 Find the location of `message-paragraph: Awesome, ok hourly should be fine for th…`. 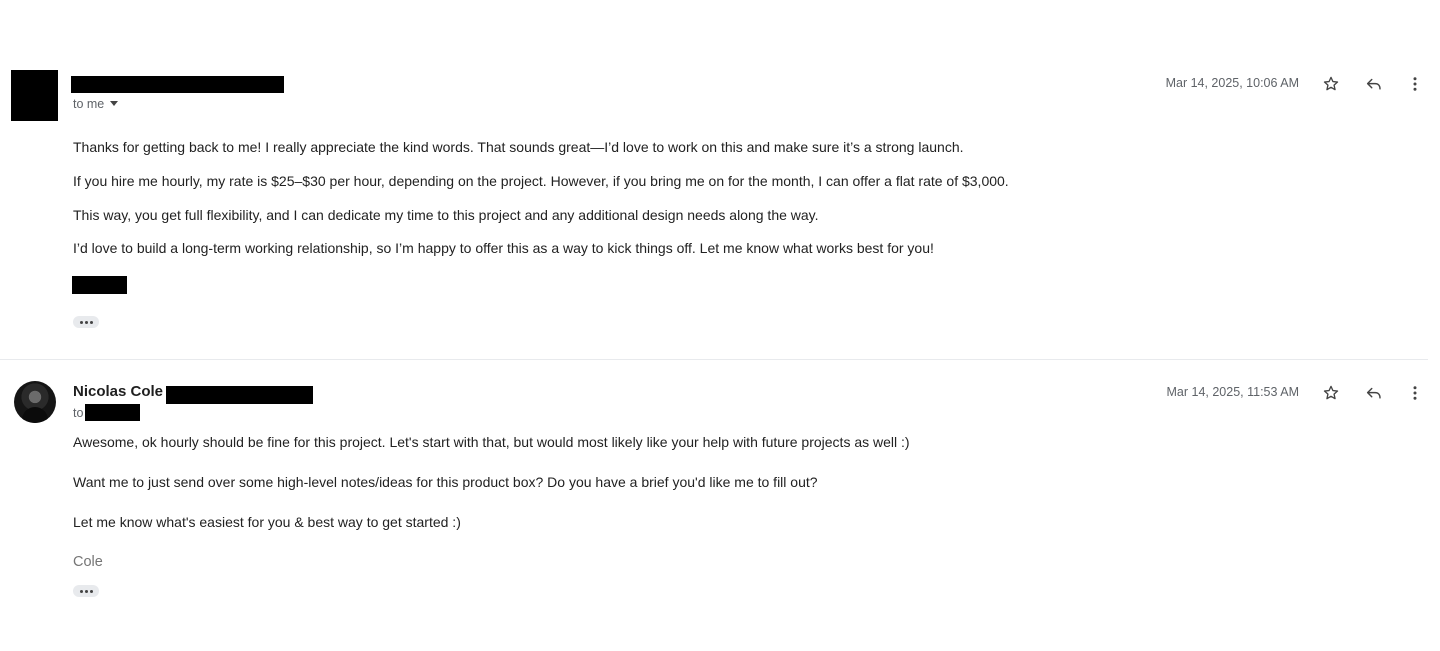

message-paragraph: Awesome, ok hourly should be fine for th… is located at coordinates (491, 442).